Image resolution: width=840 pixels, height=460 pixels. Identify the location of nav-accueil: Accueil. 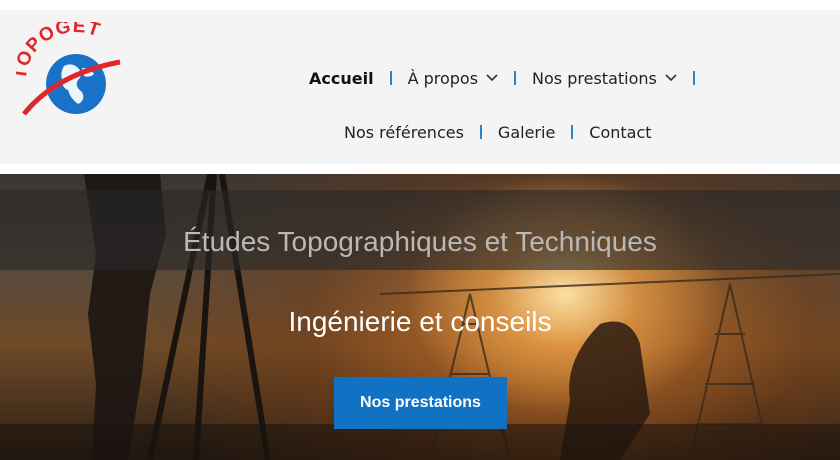
(341, 78).